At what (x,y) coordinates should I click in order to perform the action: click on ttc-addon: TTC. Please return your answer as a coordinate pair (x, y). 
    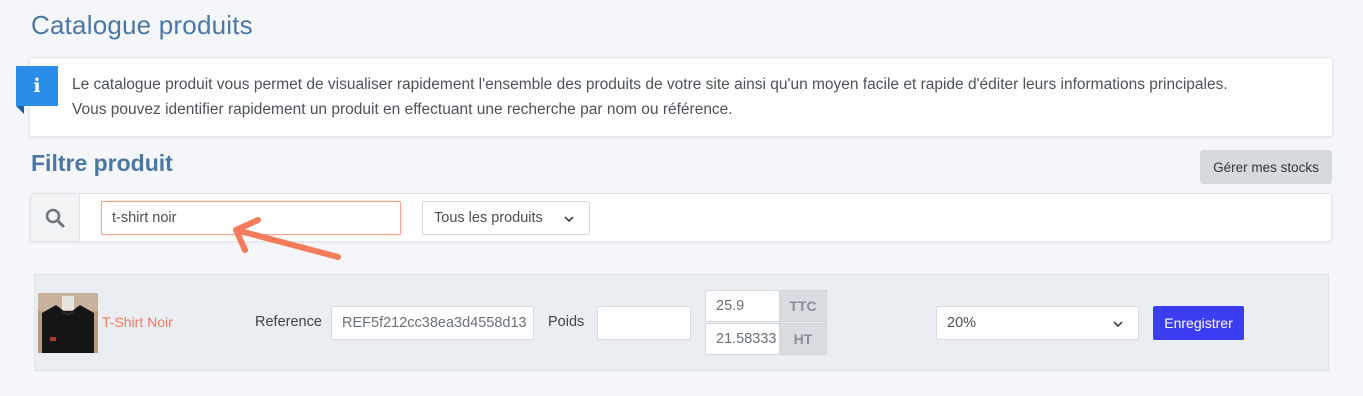
    Looking at the image, I should click on (803, 306).